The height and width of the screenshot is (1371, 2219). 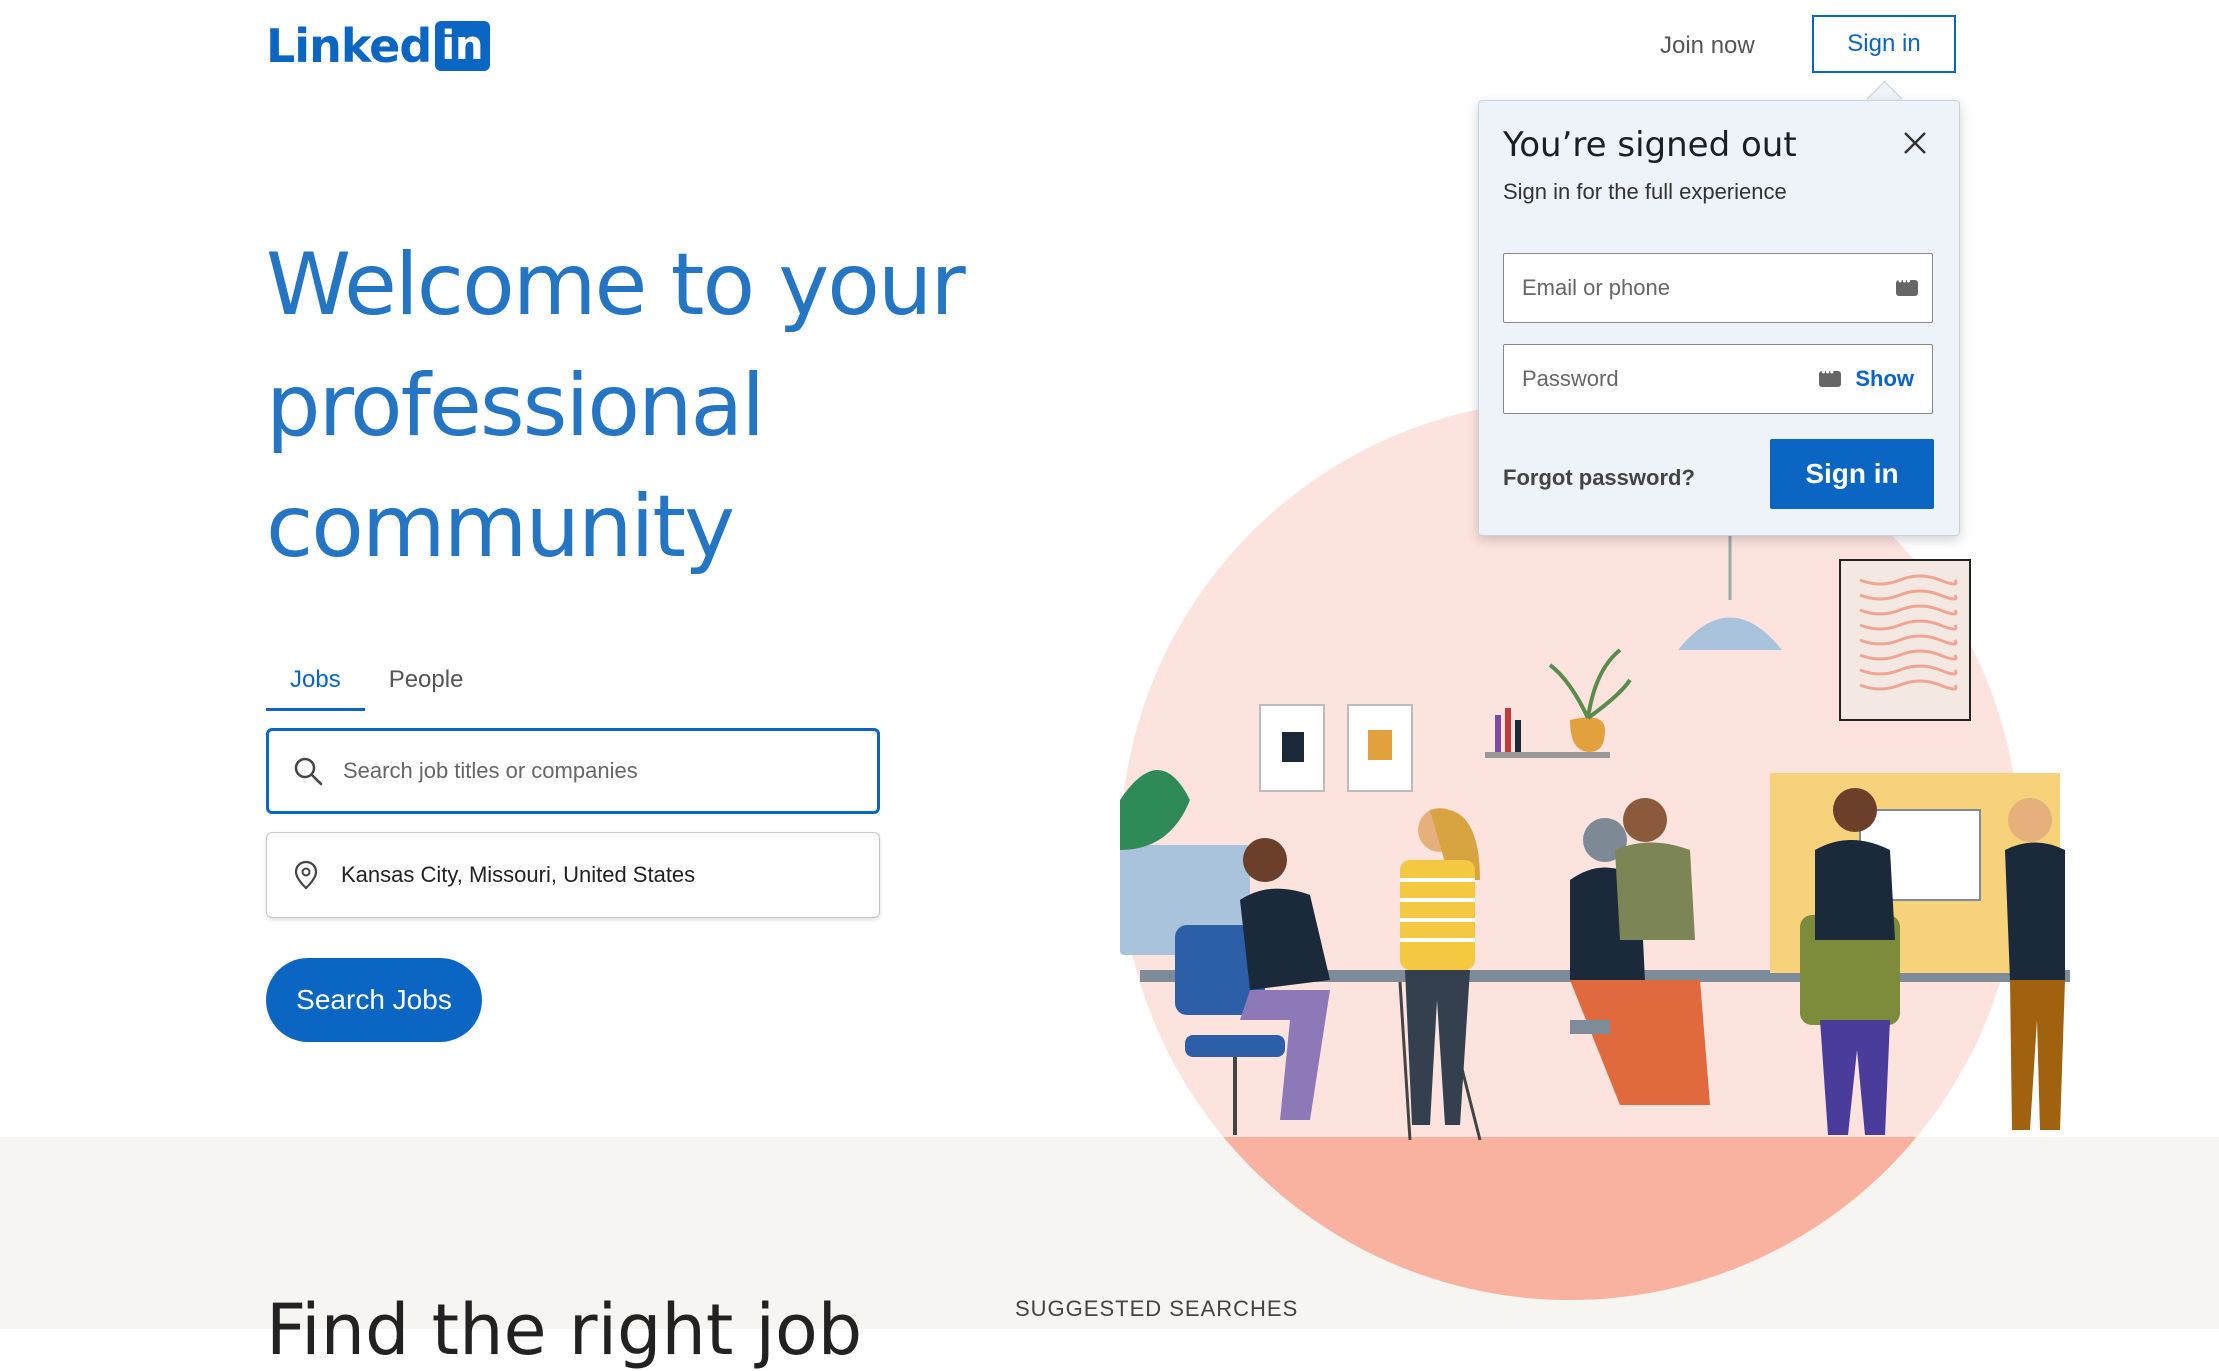 I want to click on header-sign-in-button: Sign in, so click(x=1884, y=44).